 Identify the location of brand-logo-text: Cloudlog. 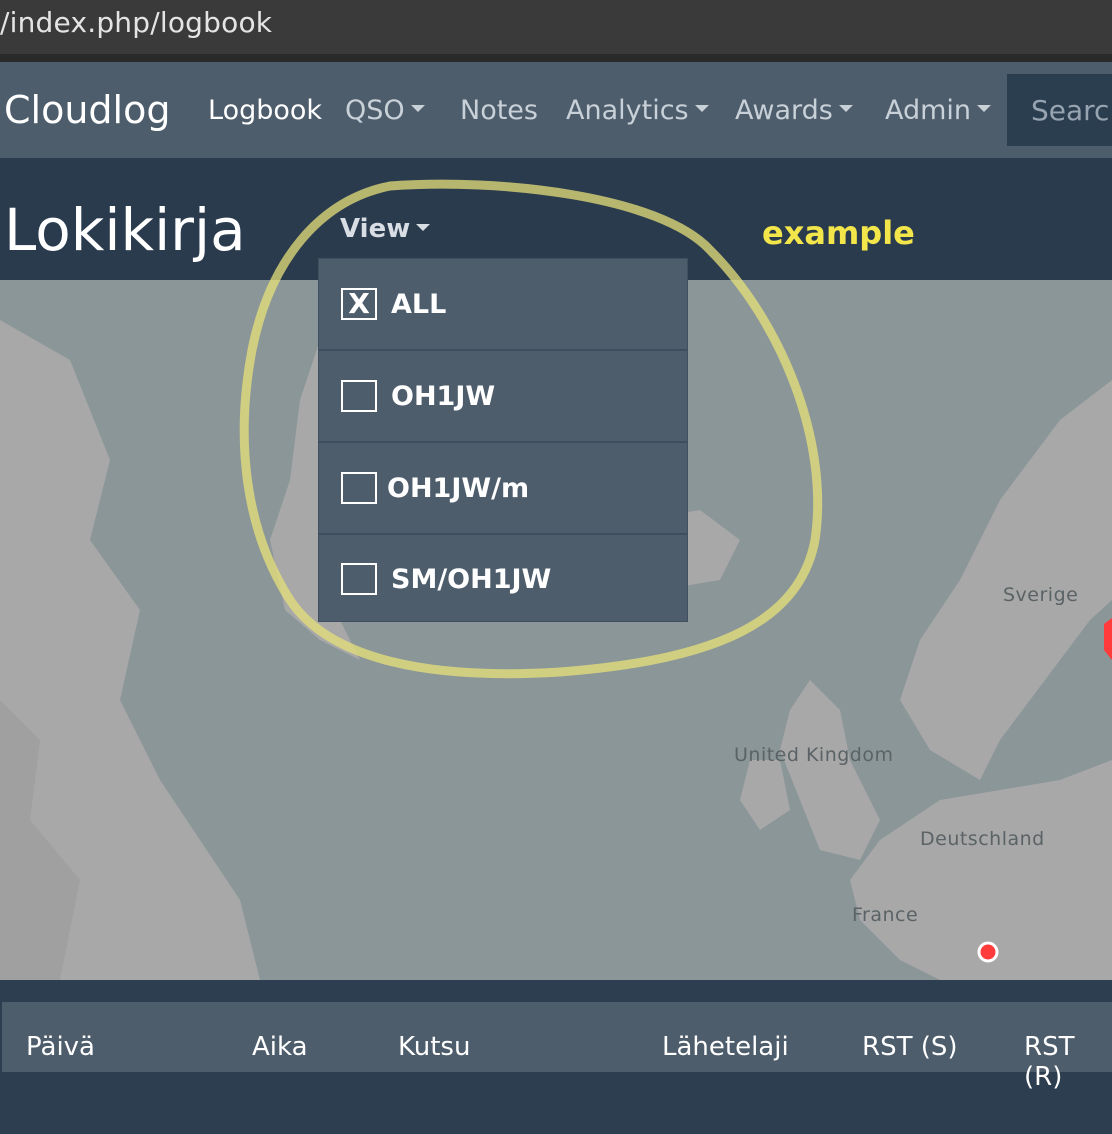
(87, 110).